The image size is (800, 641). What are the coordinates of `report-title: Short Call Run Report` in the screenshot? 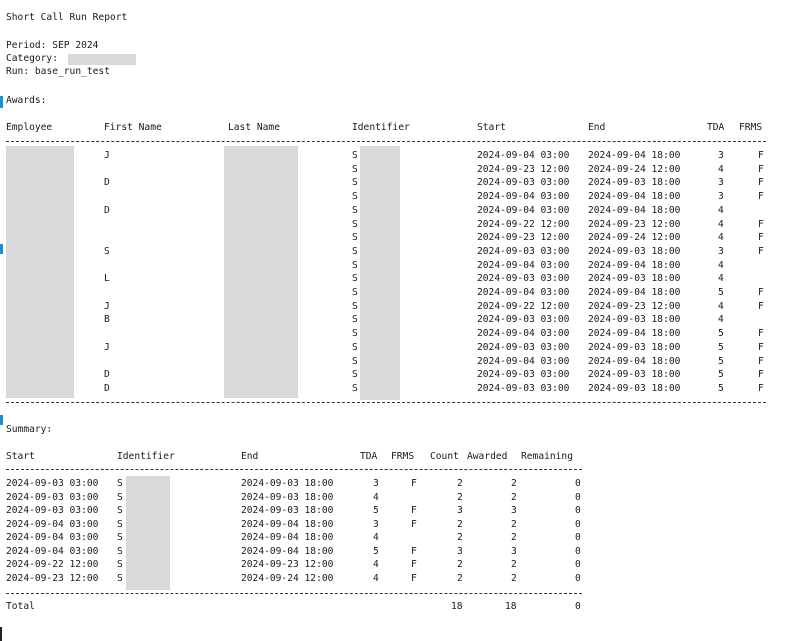 It's located at (67, 17).